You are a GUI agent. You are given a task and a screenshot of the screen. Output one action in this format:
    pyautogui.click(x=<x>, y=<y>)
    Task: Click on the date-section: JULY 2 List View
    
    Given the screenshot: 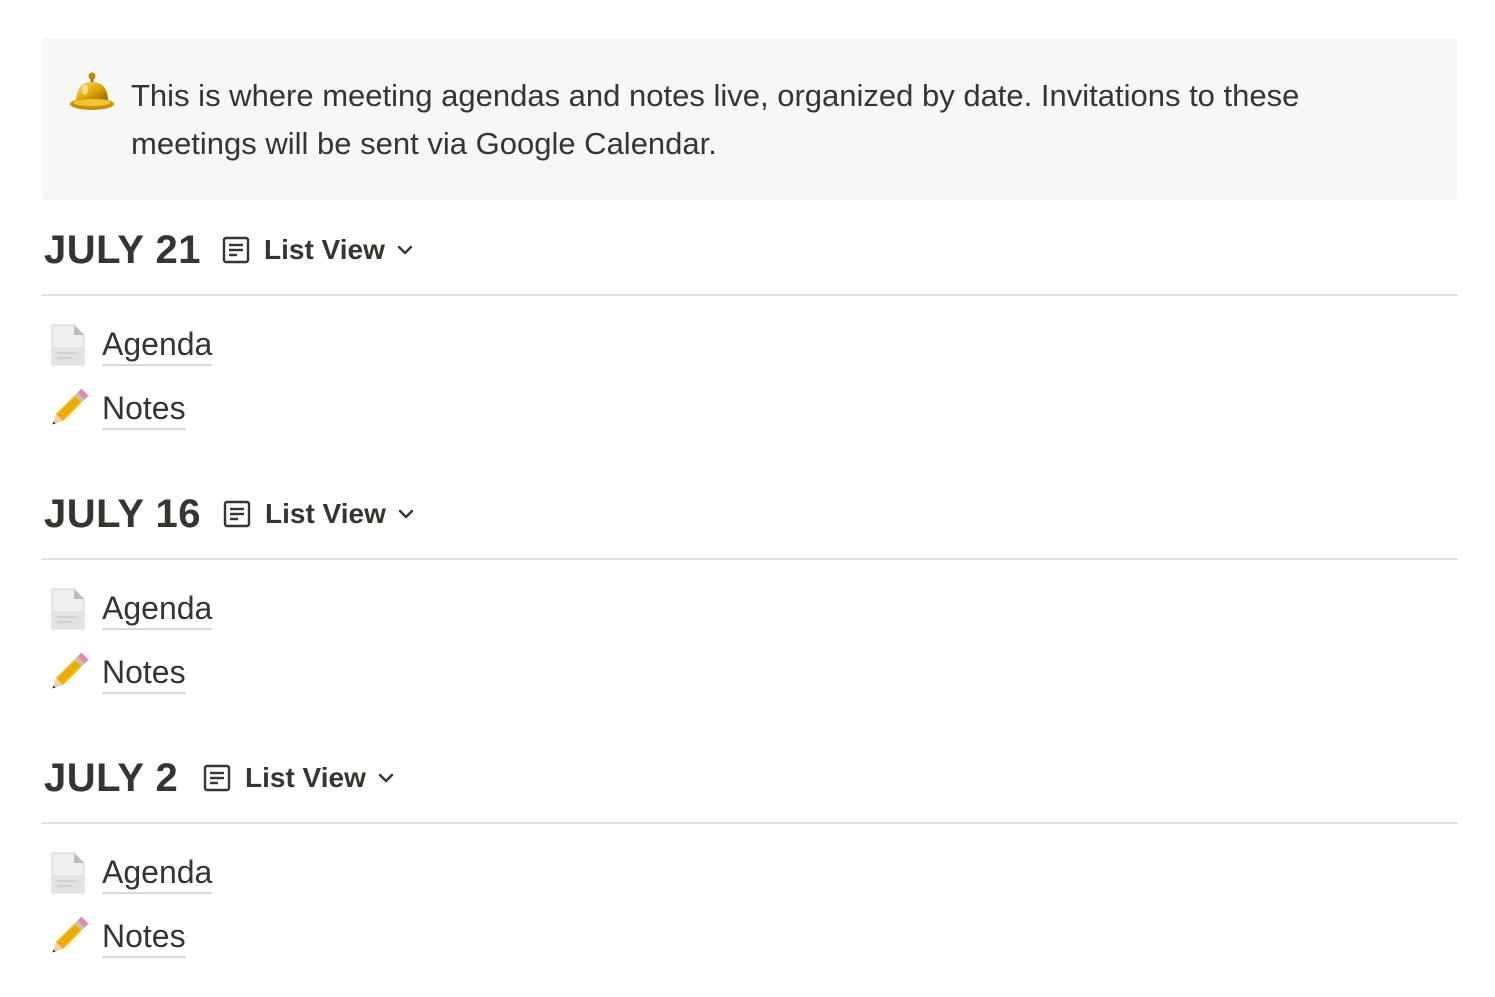 What is the action you would take?
    pyautogui.click(x=750, y=778)
    